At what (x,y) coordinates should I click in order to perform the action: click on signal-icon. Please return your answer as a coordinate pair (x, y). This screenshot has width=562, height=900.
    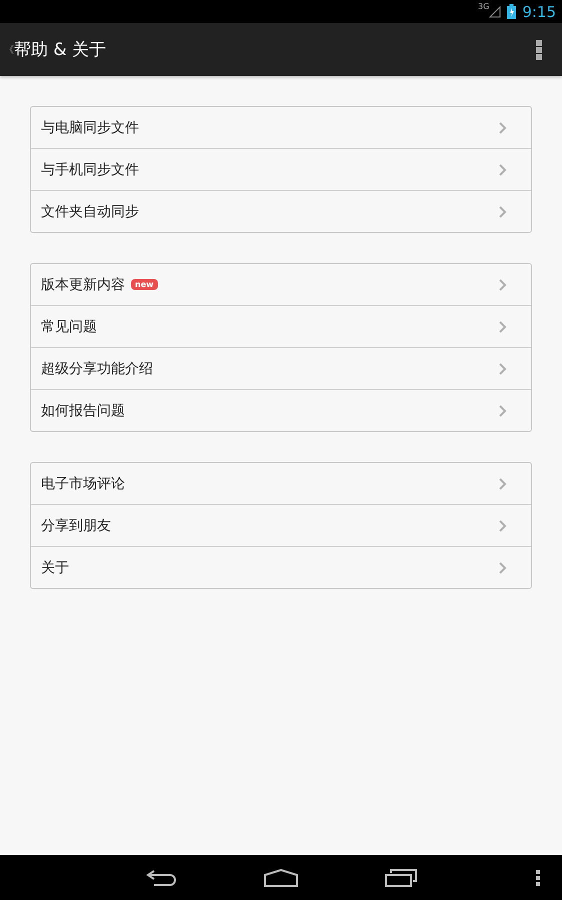
    Looking at the image, I should click on (495, 12).